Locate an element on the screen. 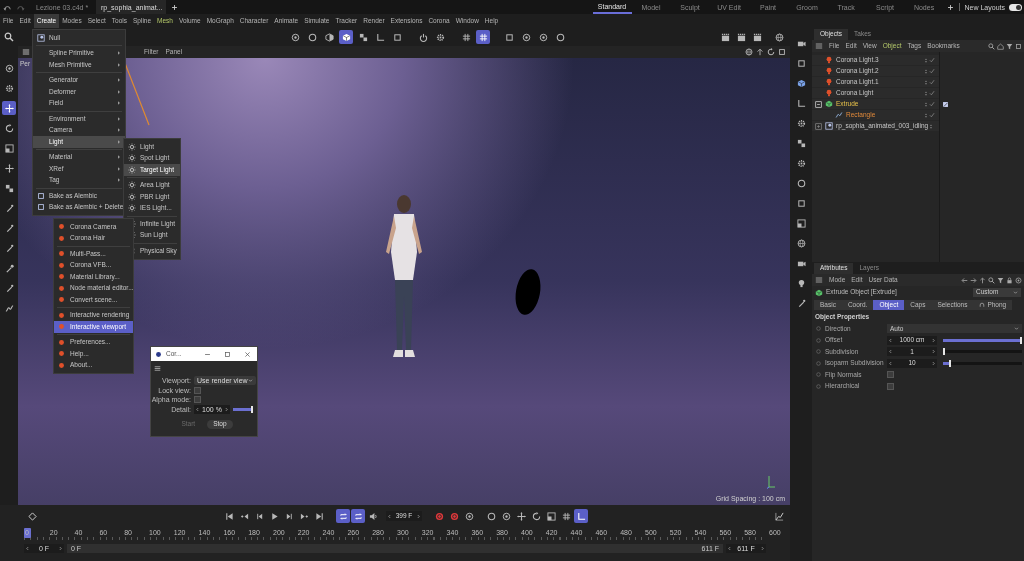  loop-icon is located at coordinates (343, 516).